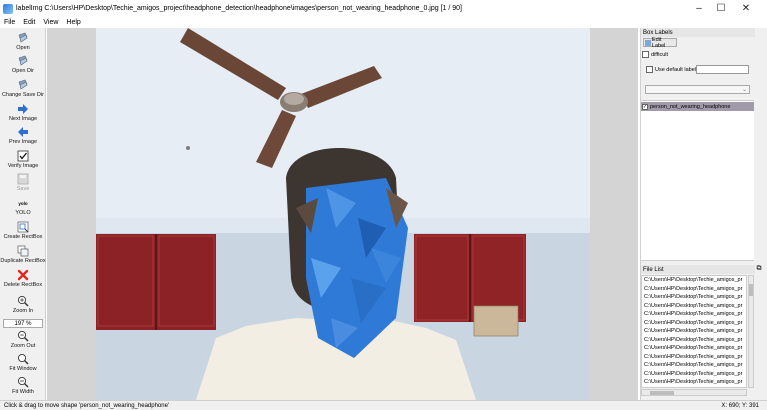 The width and height of the screenshot is (767, 410). I want to click on duplicate-rectbox-label: Duplicate RectBox, so click(23, 261).